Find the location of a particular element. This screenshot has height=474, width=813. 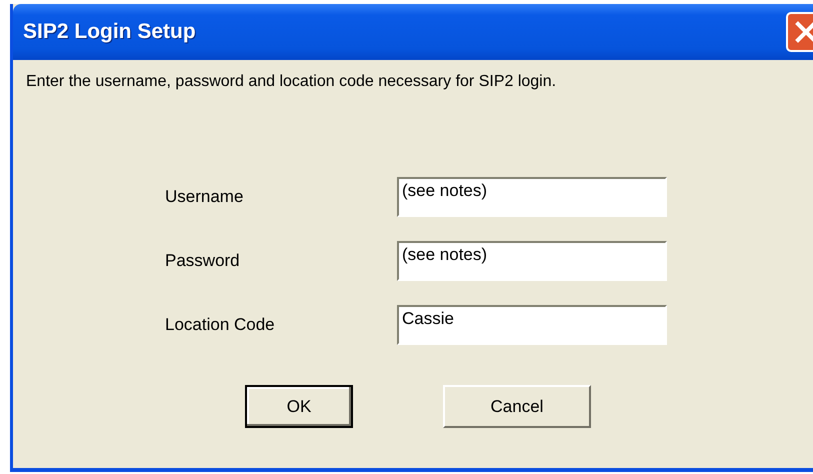

field-label: Username is located at coordinates (204, 197).